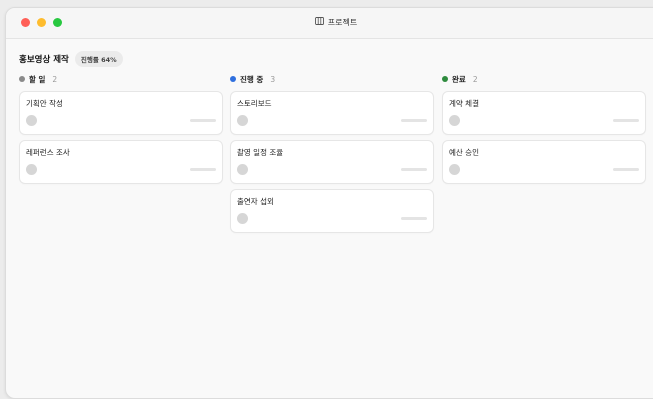  What do you see at coordinates (121, 162) in the screenshot?
I see `task-card: 레퍼런스 조사` at bounding box center [121, 162].